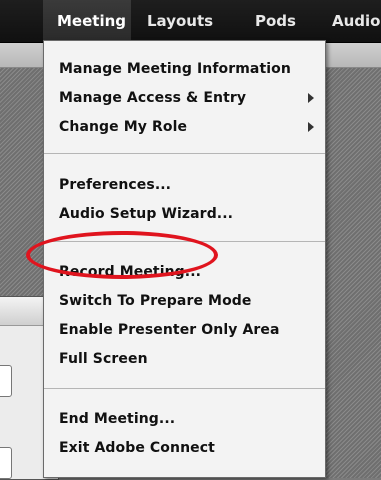 This screenshot has width=381, height=480. I want to click on menu-item-label: Manage Meeting Information, so click(175, 69).